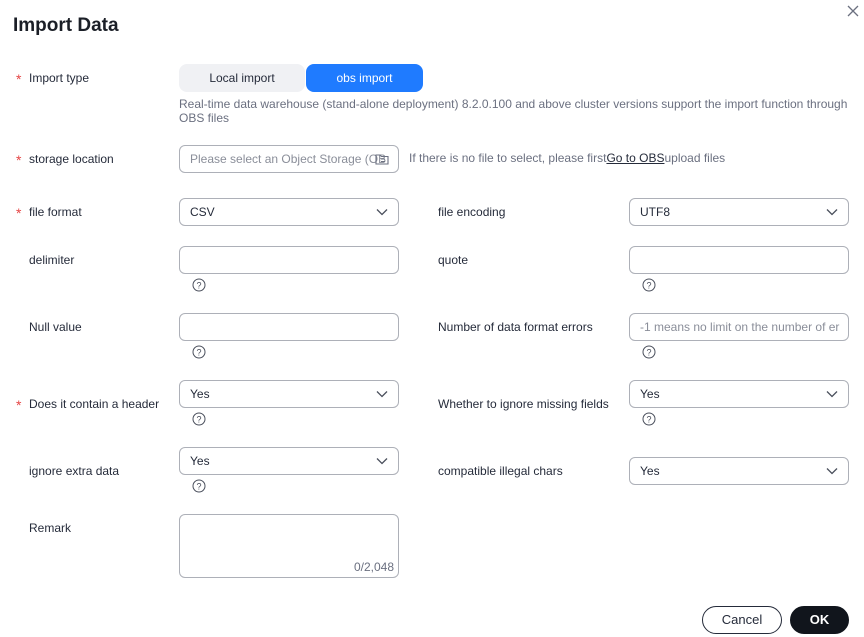  What do you see at coordinates (242, 78) in the screenshot?
I see `local-import-option: Local import` at bounding box center [242, 78].